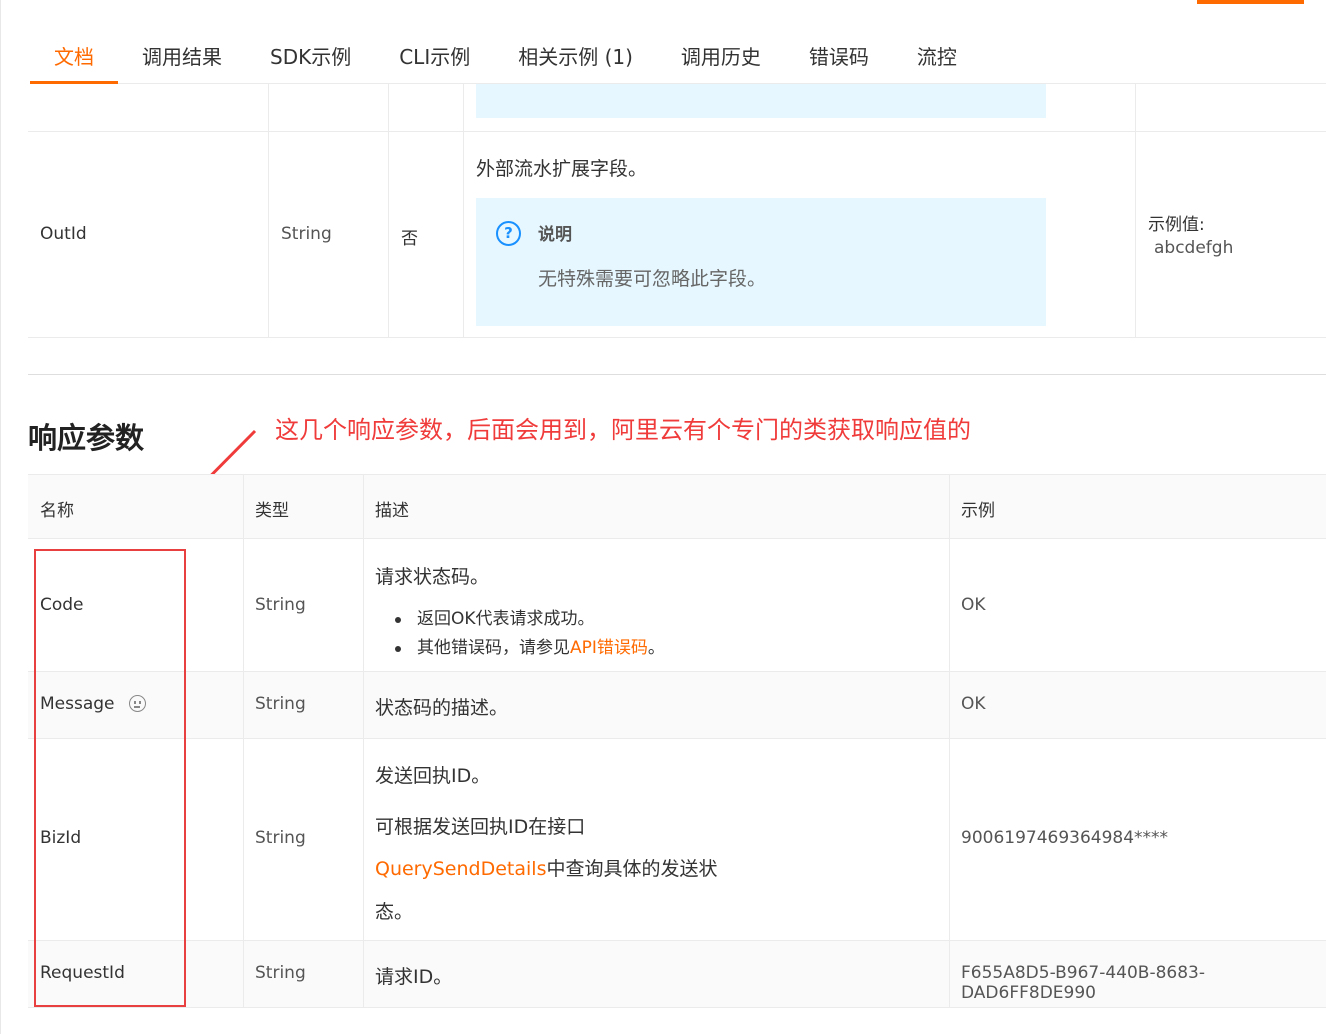 This screenshot has width=1326, height=1034. What do you see at coordinates (978, 511) in the screenshot?
I see `header-example: 示例` at bounding box center [978, 511].